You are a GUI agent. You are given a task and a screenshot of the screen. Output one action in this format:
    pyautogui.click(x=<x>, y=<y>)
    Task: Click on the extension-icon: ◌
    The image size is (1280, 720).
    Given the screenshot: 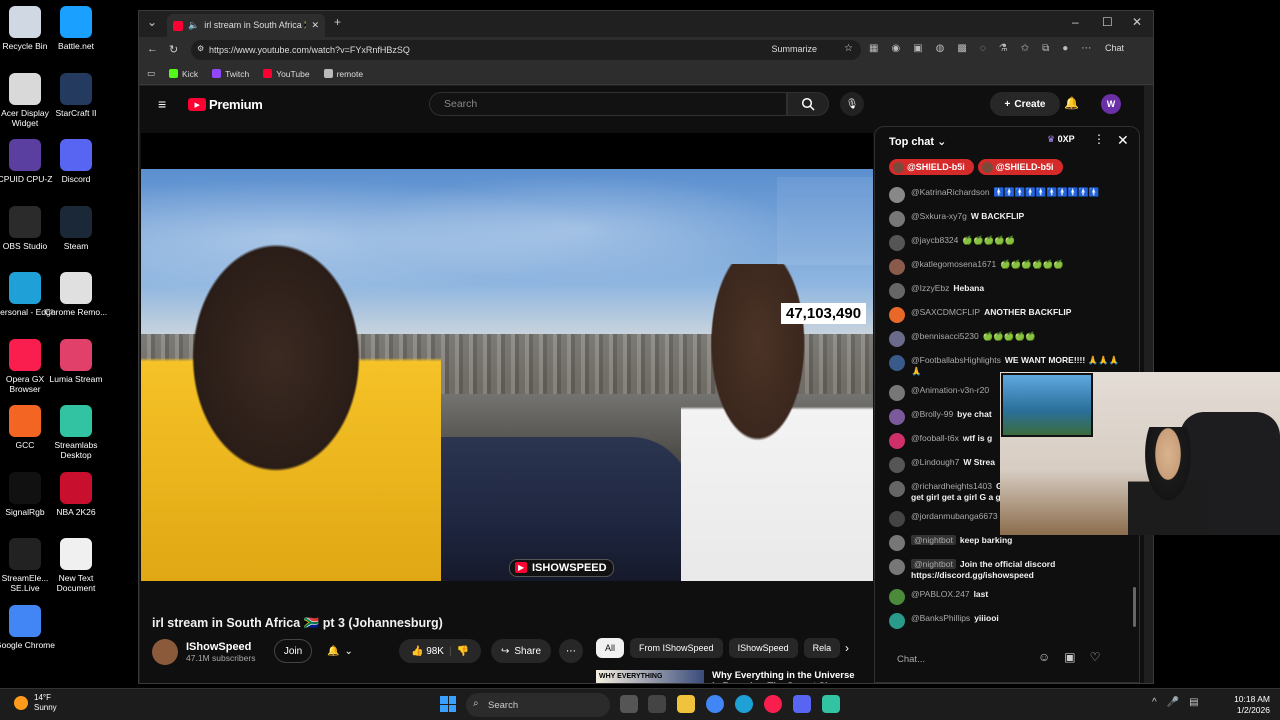 What is the action you would take?
    pyautogui.click(x=983, y=48)
    